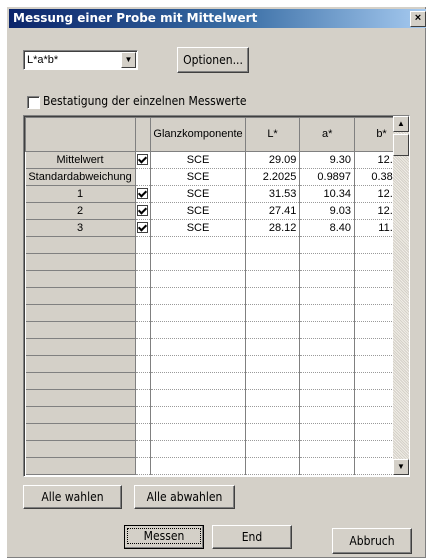  I want to click on end-button: End, so click(252, 537).